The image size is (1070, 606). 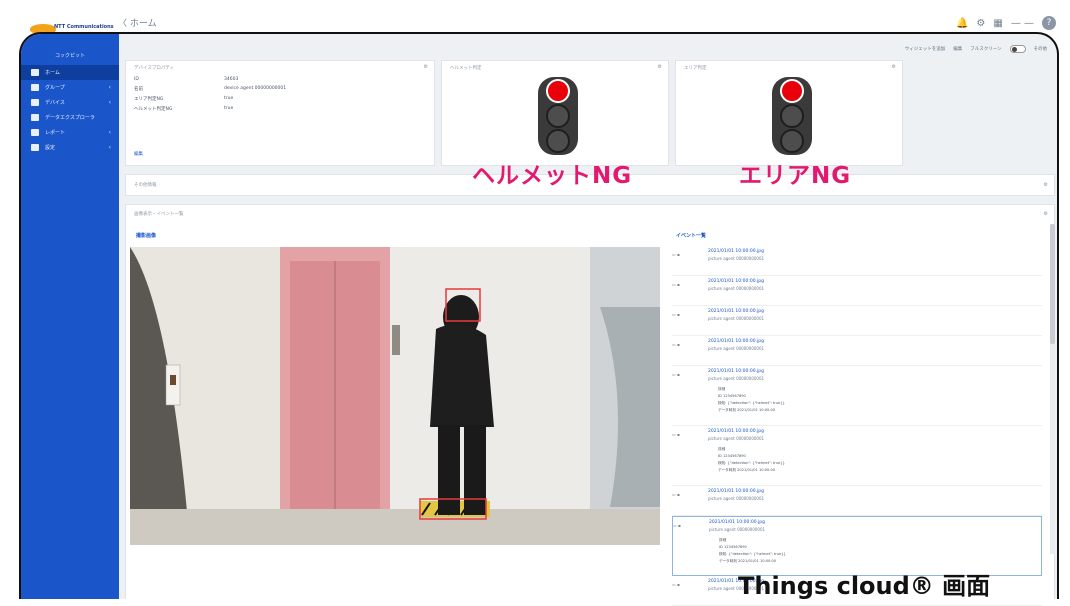 What do you see at coordinates (84, 27) in the screenshot?
I see `logo-text: NTT Communications` at bounding box center [84, 27].